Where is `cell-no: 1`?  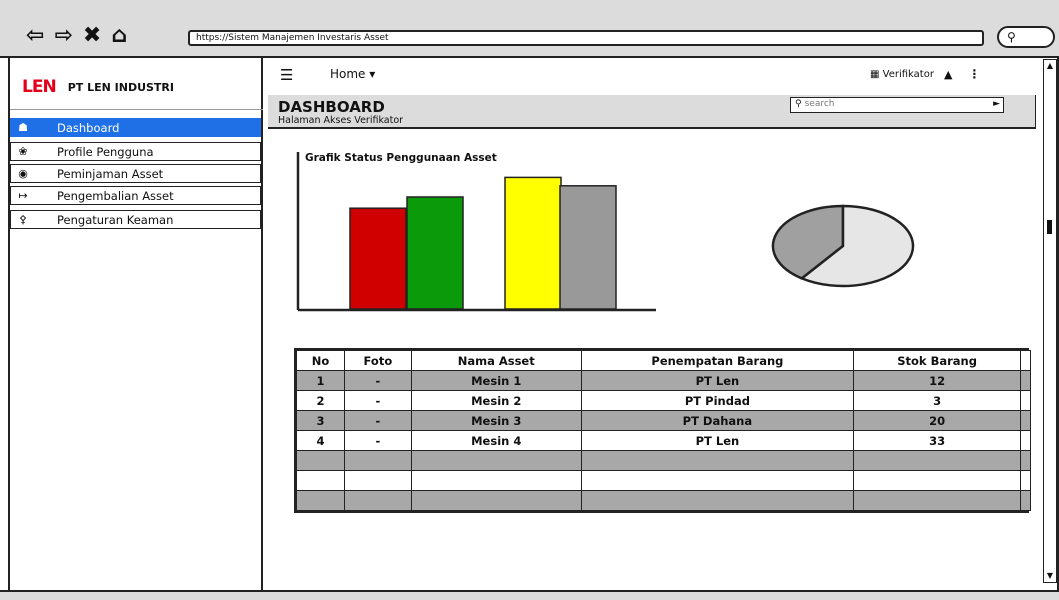
cell-no: 1 is located at coordinates (320, 380).